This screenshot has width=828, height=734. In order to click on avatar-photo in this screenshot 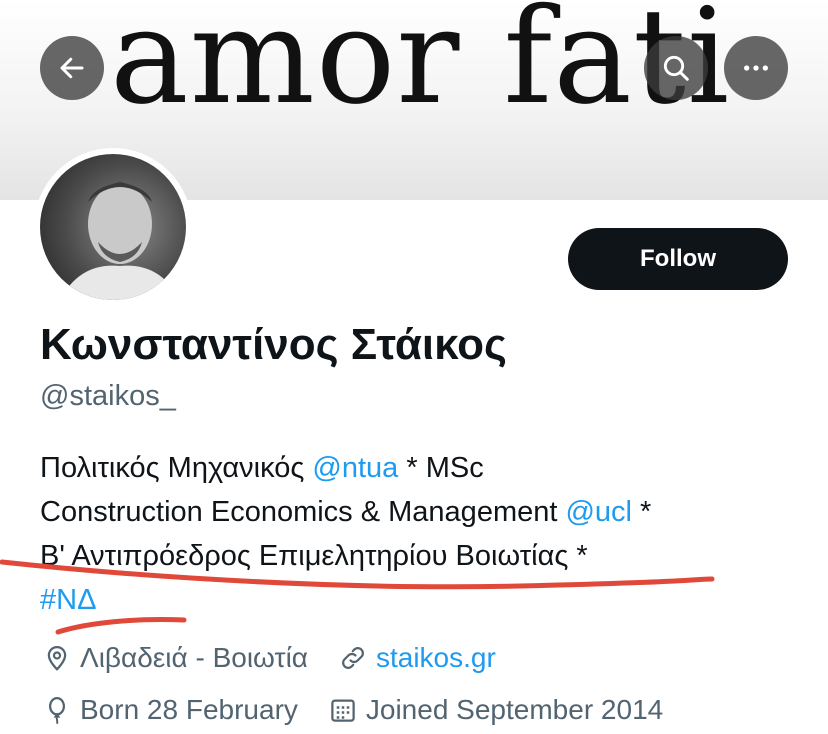, I will do `click(113, 227)`.